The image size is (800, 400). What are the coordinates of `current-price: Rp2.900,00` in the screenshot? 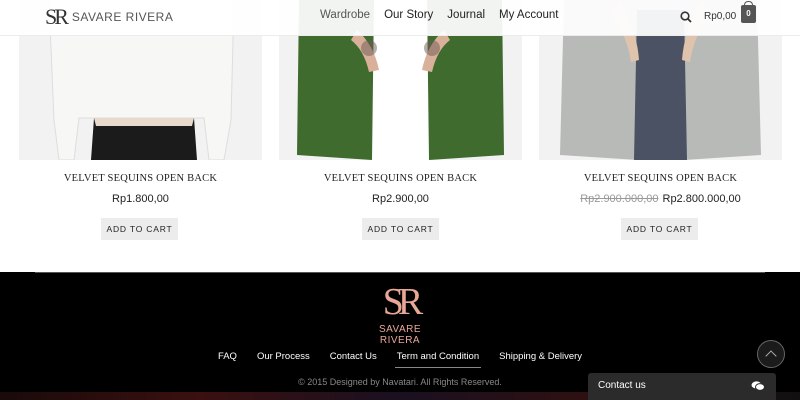 It's located at (400, 199).